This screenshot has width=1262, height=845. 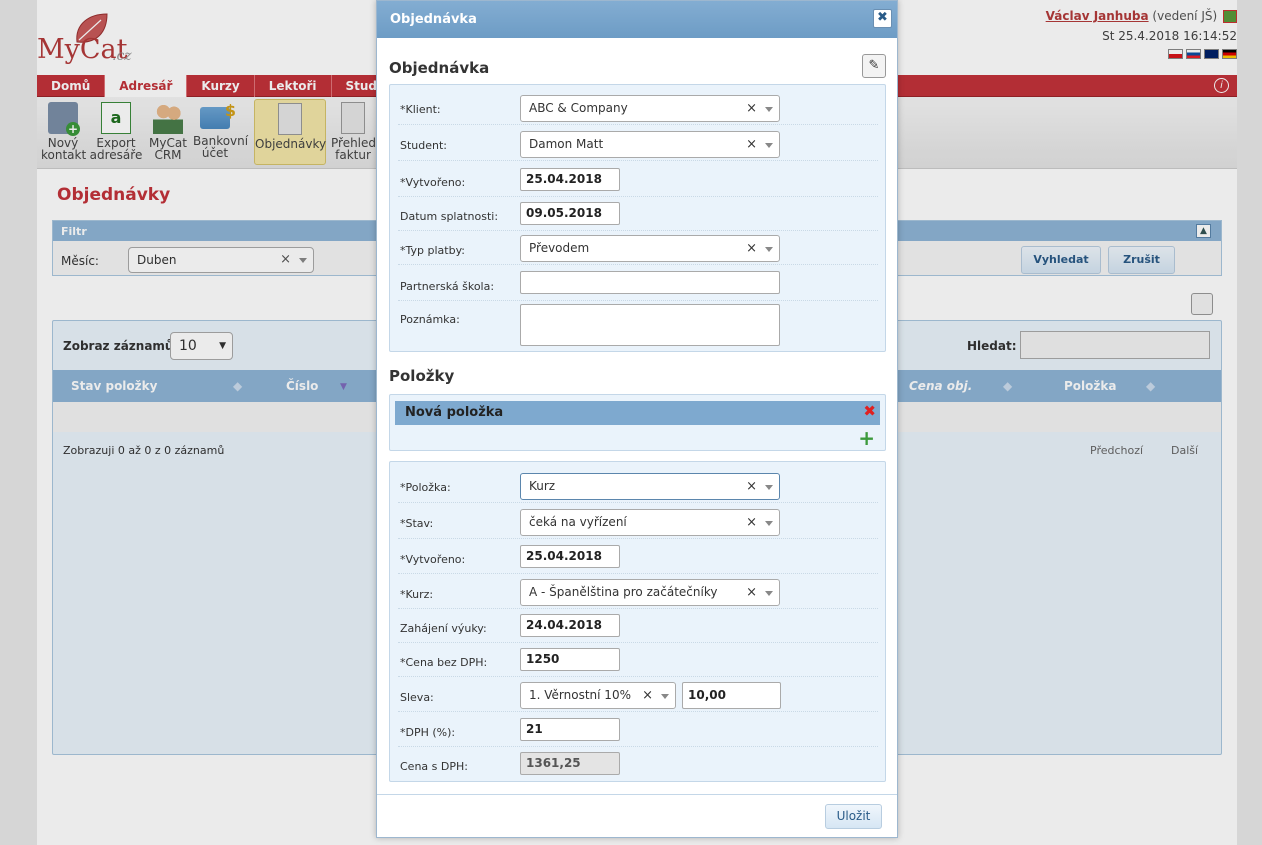 What do you see at coordinates (439, 68) in the screenshot?
I see `section-order-title: Objednávka` at bounding box center [439, 68].